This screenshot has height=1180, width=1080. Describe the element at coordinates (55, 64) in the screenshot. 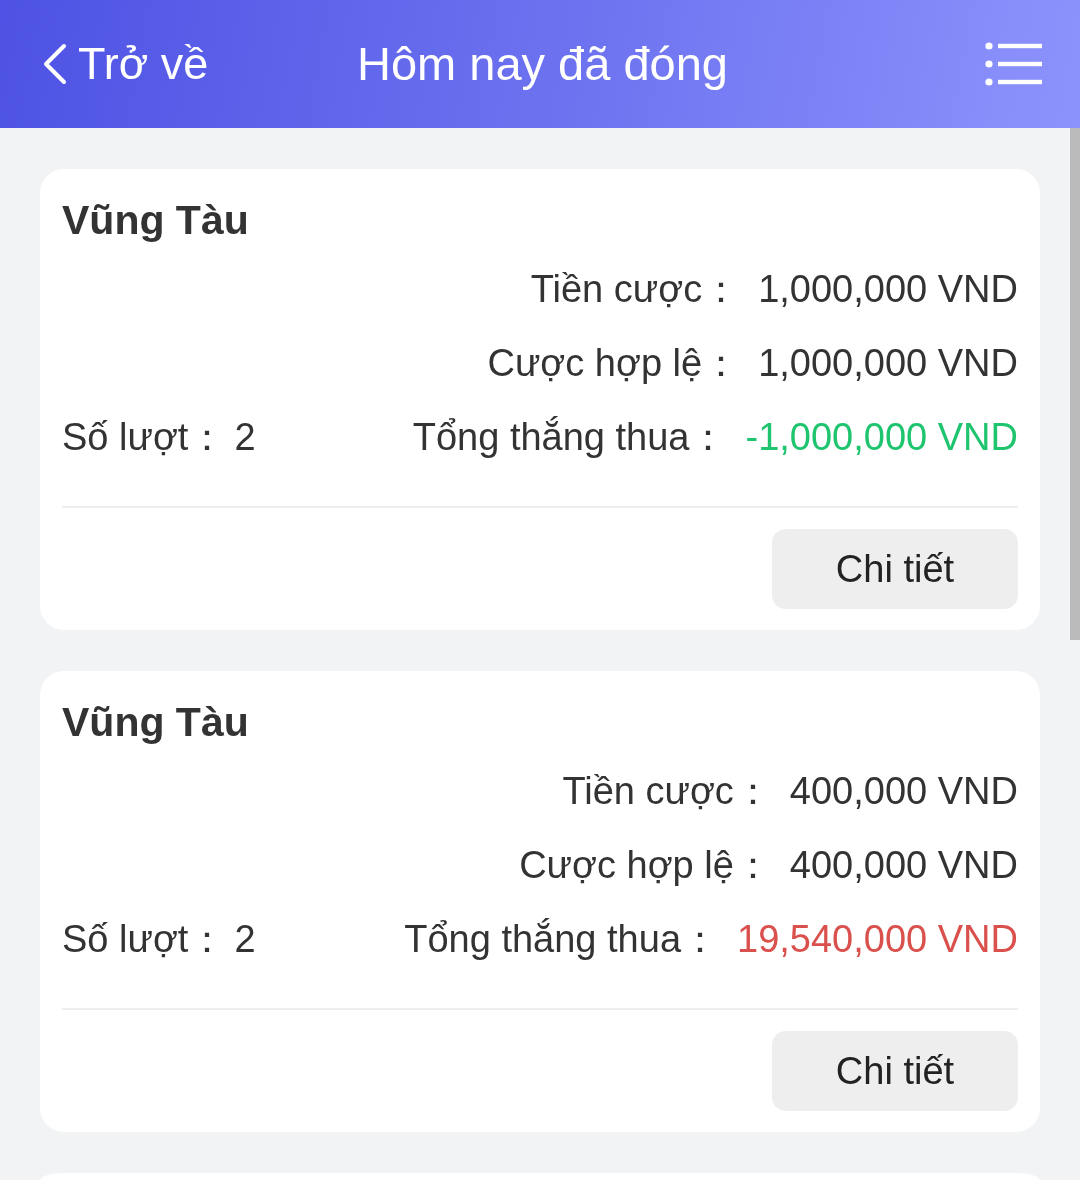

I see `chevron-left-icon` at that location.